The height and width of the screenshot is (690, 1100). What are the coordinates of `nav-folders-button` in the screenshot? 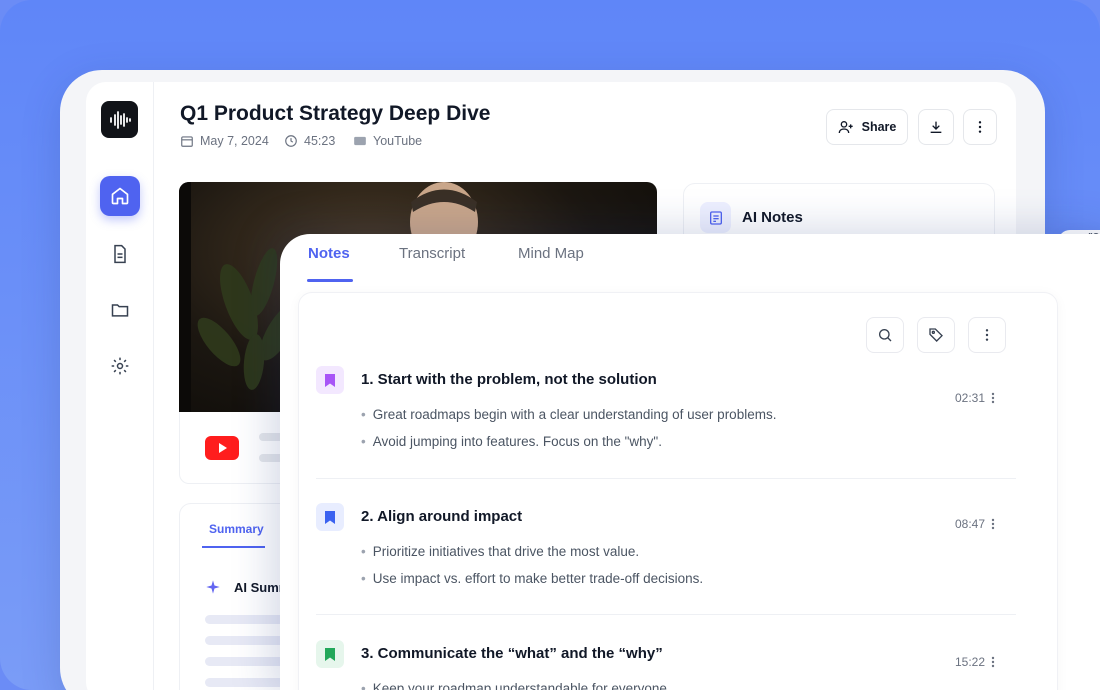 It's located at (120, 310).